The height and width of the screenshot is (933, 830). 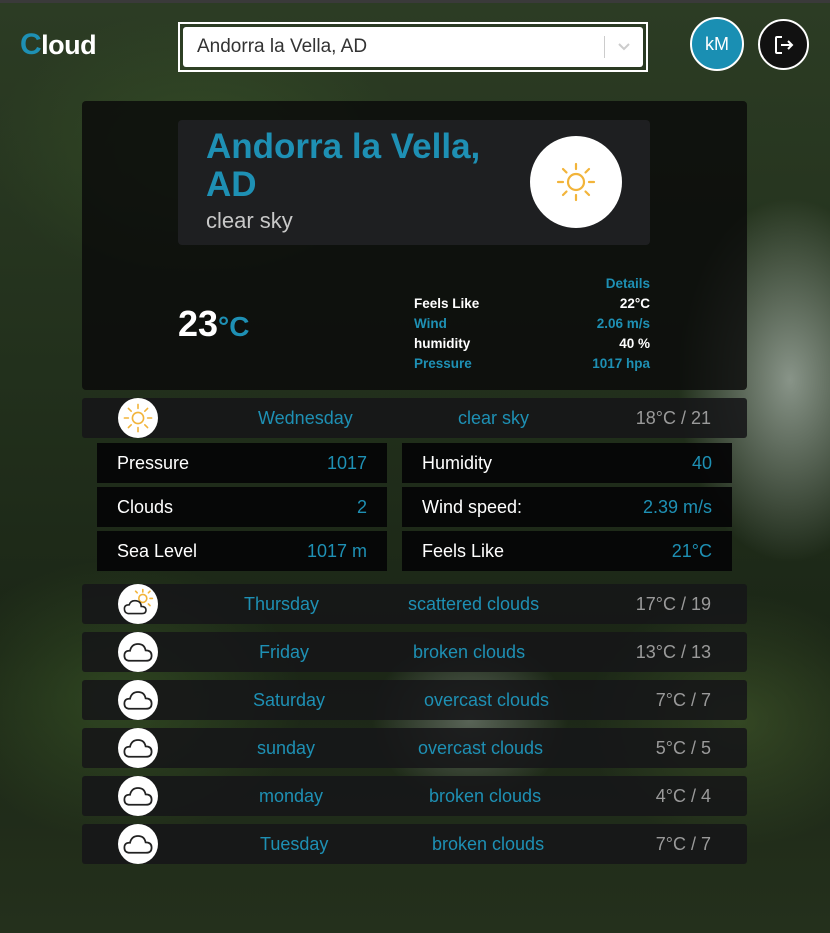 I want to click on stat-feels-like: Feels Like 21°C, so click(x=567, y=551).